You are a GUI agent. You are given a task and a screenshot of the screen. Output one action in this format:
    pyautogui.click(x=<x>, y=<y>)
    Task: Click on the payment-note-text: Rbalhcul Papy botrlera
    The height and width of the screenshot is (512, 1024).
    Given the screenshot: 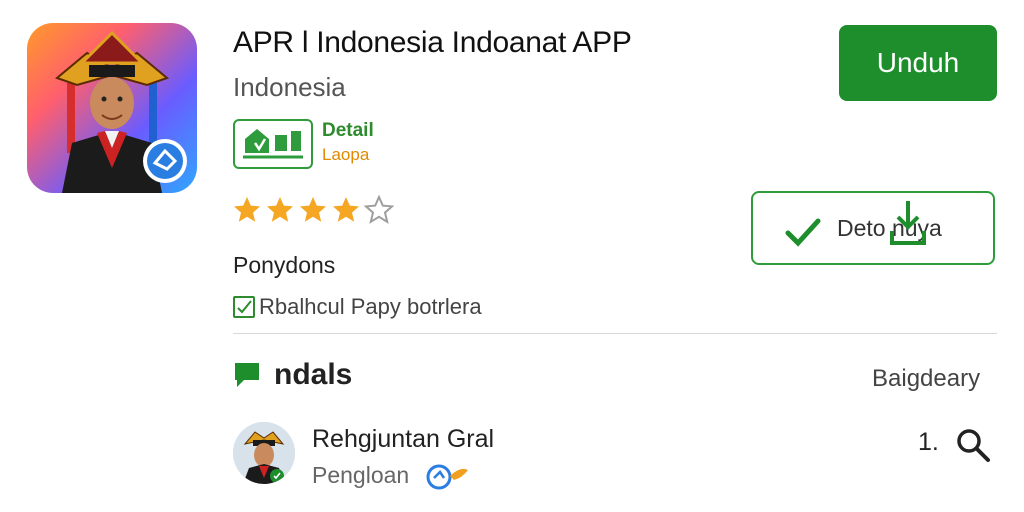 What is the action you would take?
    pyautogui.click(x=370, y=306)
    